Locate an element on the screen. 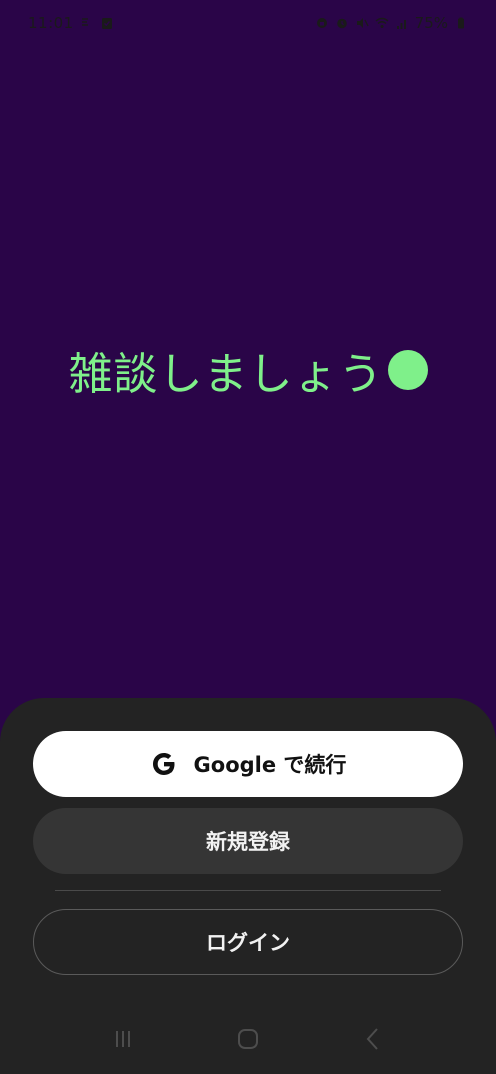  register-button: 新規登録 is located at coordinates (248, 841).